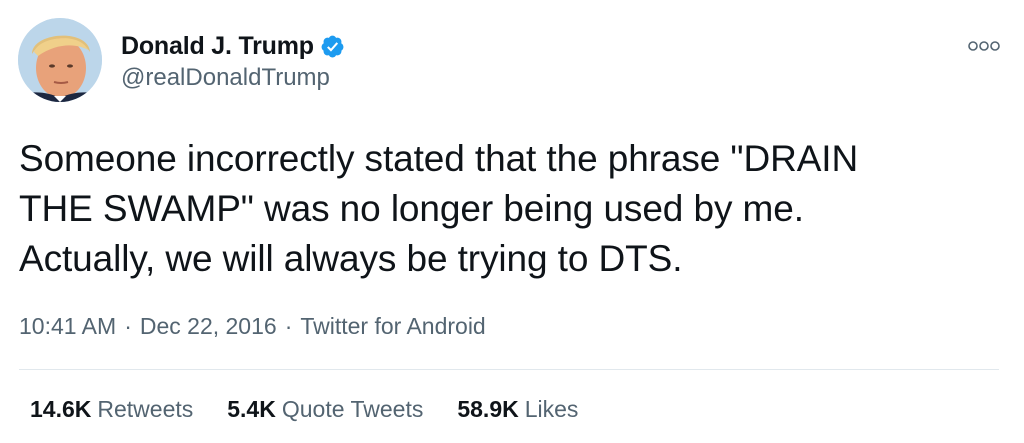  What do you see at coordinates (984, 46) in the screenshot?
I see `more-options-icon` at bounding box center [984, 46].